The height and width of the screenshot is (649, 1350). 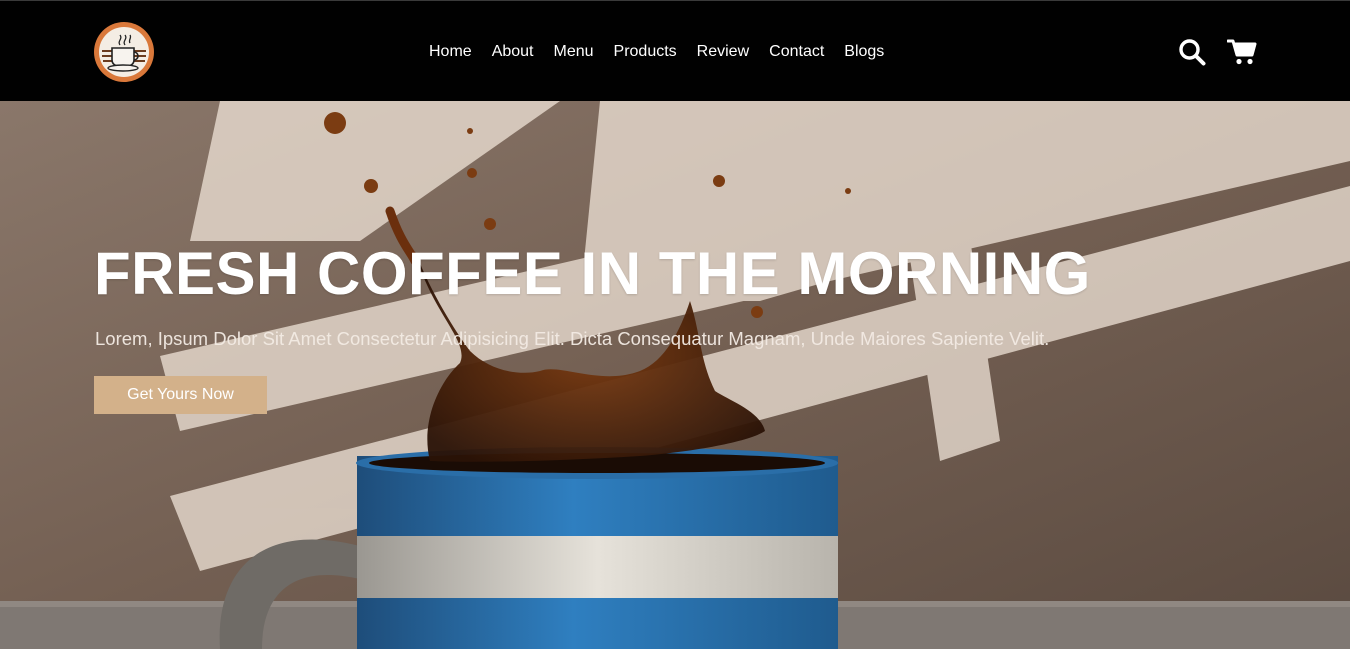 What do you see at coordinates (574, 52) in the screenshot?
I see `nav-menu: Menu` at bounding box center [574, 52].